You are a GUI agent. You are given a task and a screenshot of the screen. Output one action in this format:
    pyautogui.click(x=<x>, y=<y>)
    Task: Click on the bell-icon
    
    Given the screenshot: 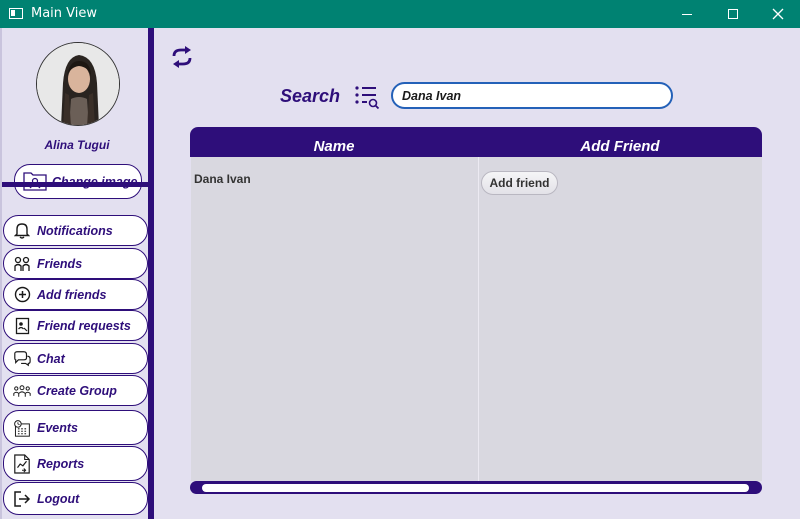 What is the action you would take?
    pyautogui.click(x=22, y=231)
    